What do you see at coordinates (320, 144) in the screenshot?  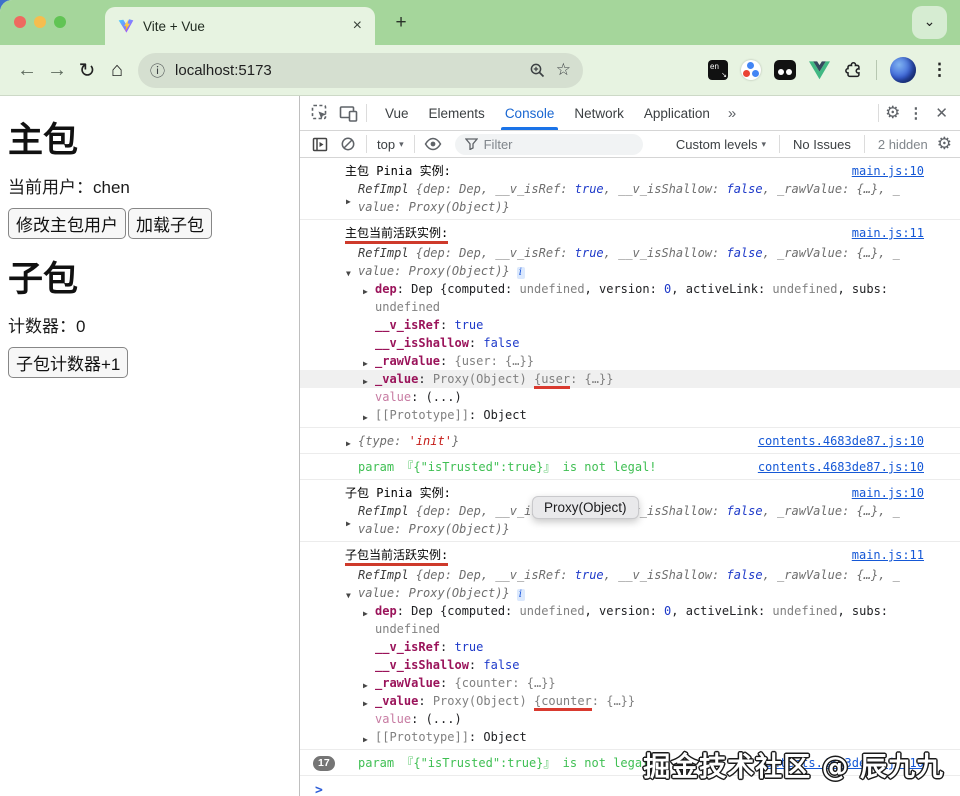 I see `console-sidebar-icon` at bounding box center [320, 144].